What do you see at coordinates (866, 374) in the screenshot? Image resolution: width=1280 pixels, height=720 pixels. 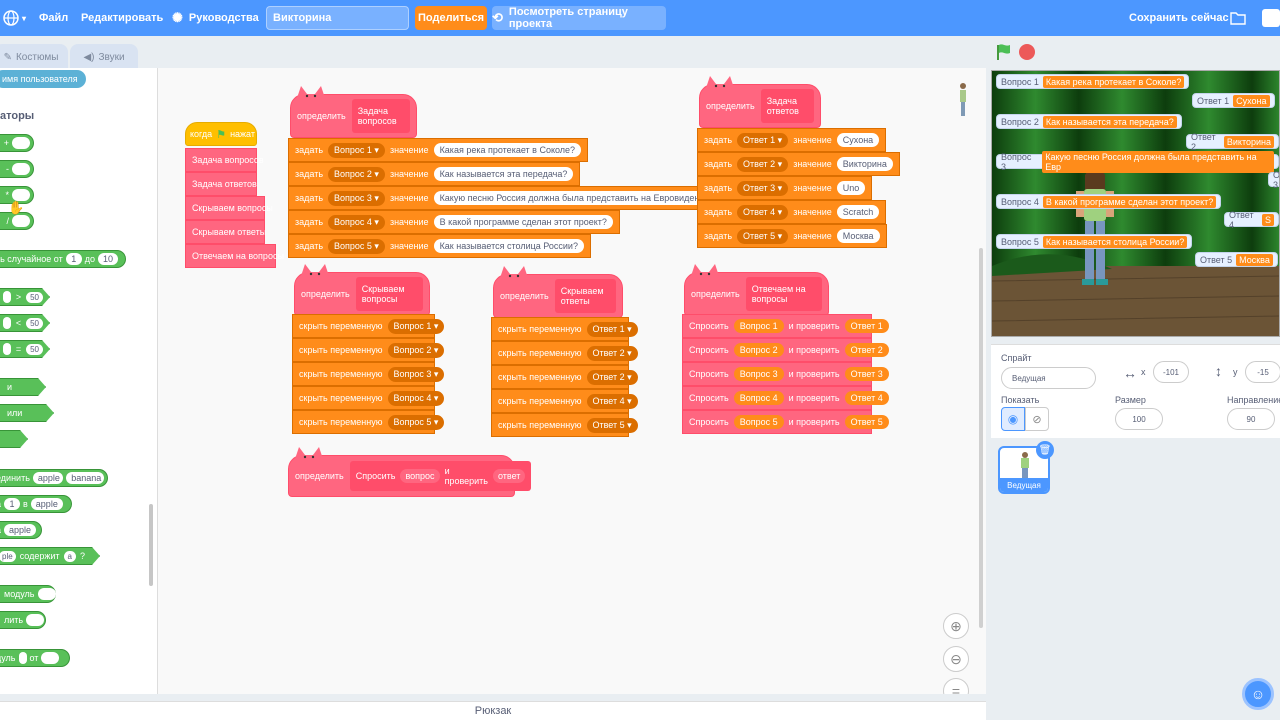 I see `answer-reporter: Ответ 3` at bounding box center [866, 374].